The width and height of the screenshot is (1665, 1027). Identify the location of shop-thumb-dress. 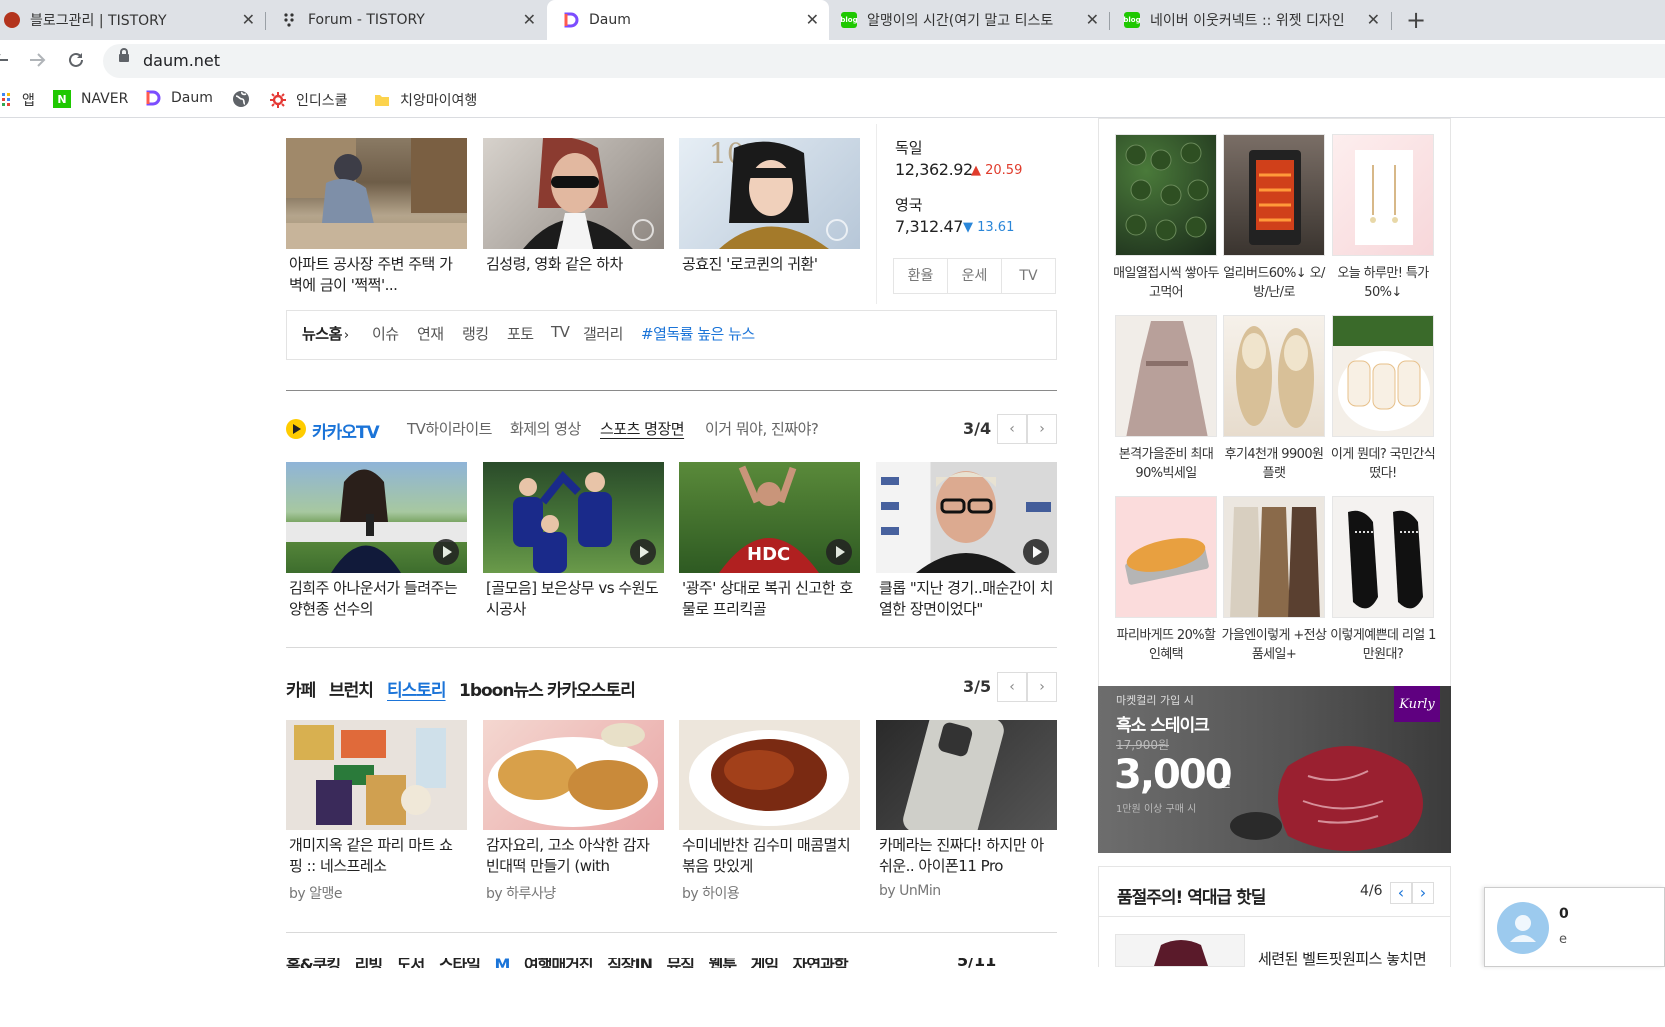
(1166, 376).